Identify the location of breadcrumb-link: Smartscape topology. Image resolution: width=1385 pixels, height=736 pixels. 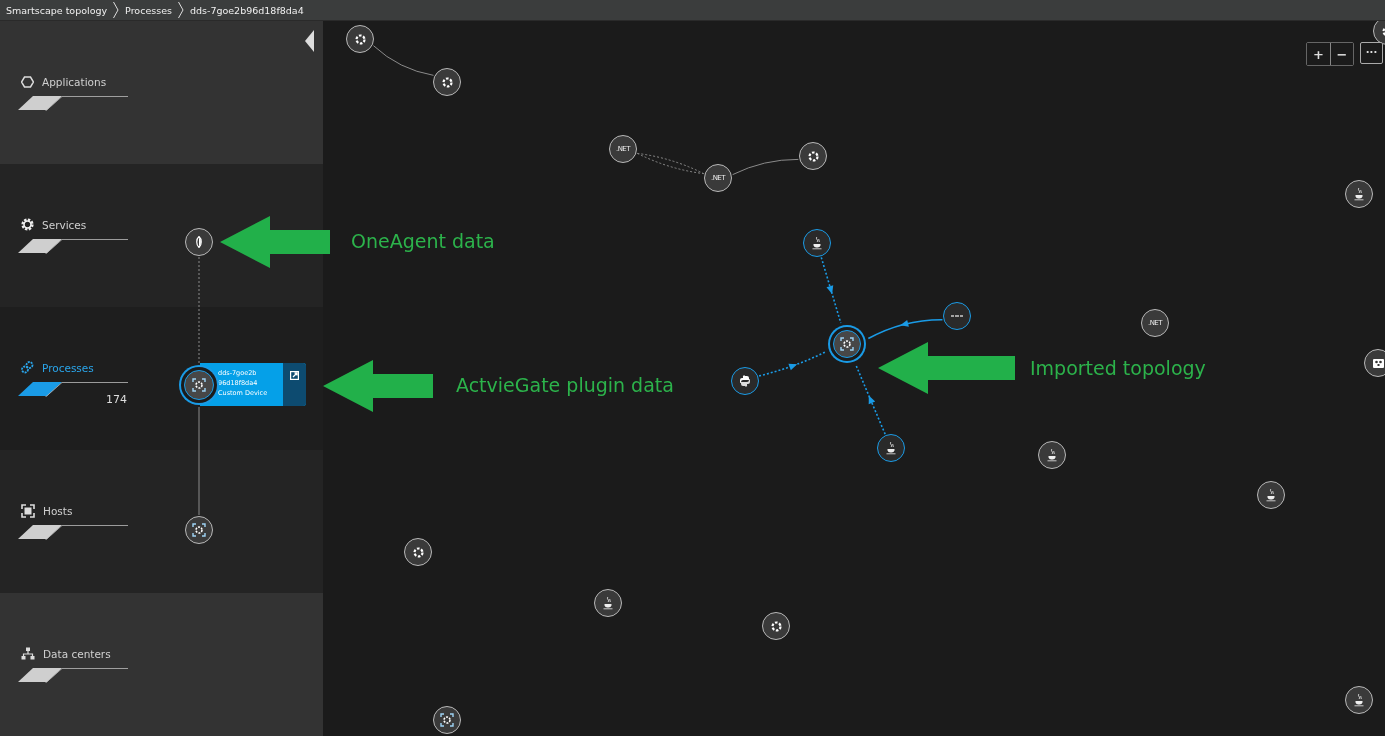
(57, 10).